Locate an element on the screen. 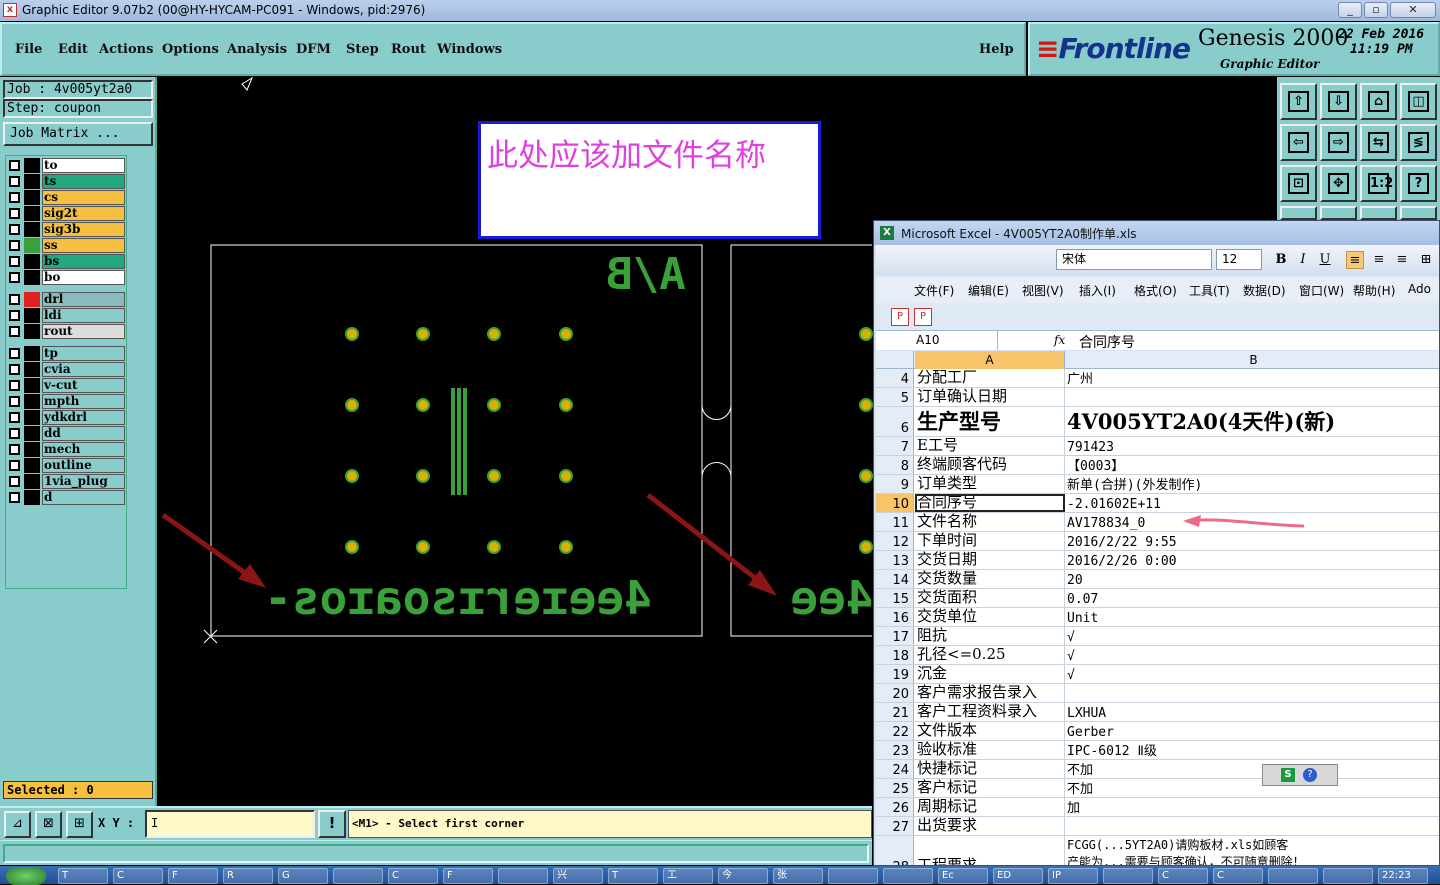 The width and height of the screenshot is (1440, 885). align-center-icon: ≡ is located at coordinates (1379, 260).